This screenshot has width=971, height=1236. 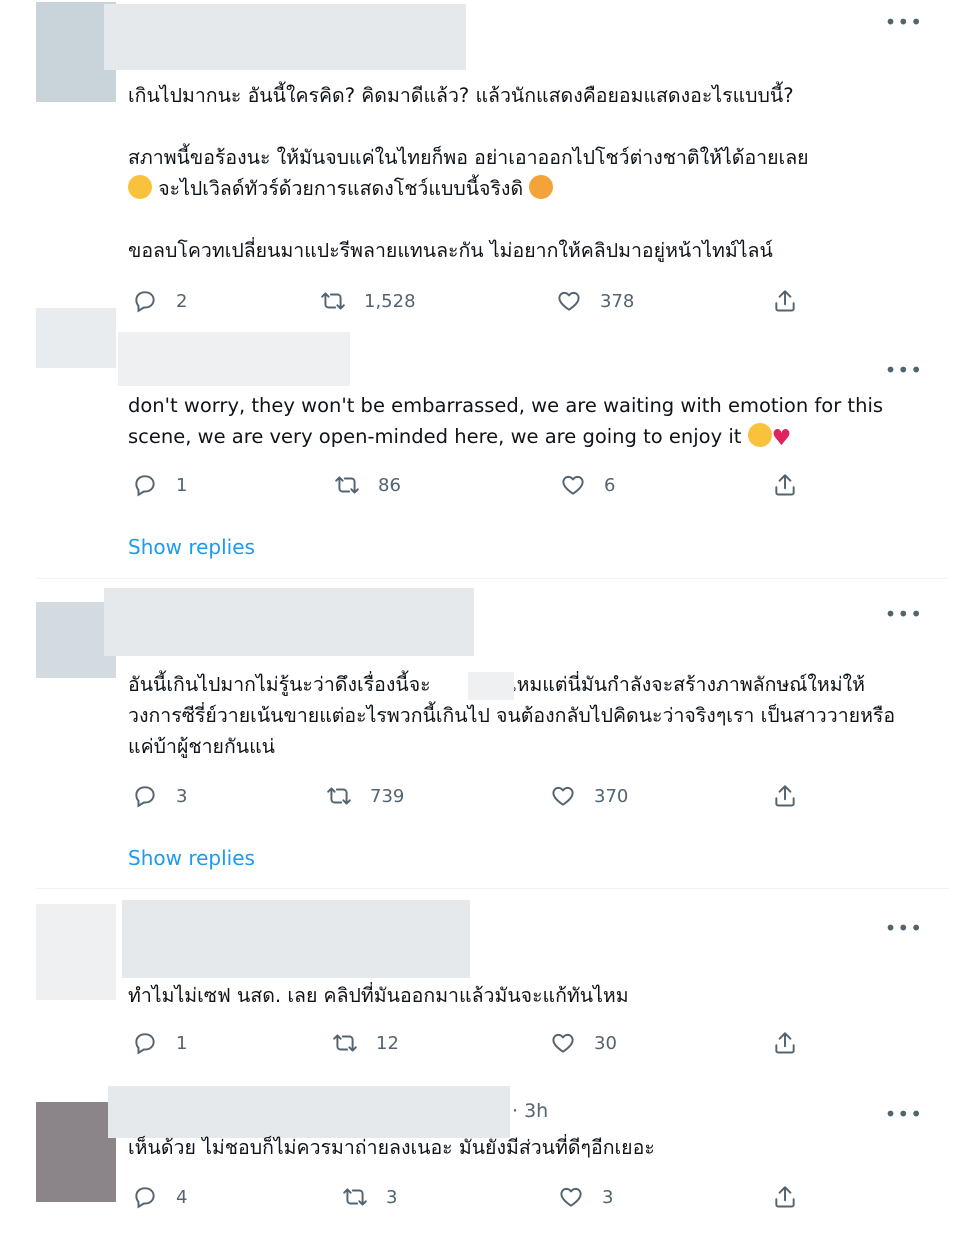 I want to click on like-button: 370, so click(x=589, y=796).